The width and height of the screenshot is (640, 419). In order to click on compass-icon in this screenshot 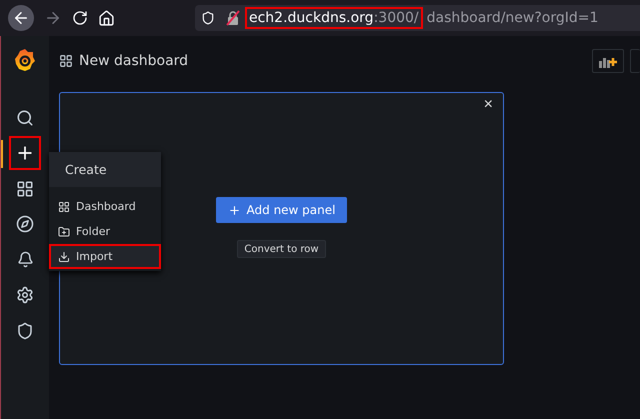, I will do `click(25, 224)`.